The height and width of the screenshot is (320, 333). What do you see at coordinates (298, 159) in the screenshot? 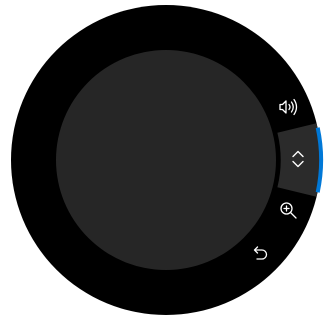
I see `menu-item-scroll` at bounding box center [298, 159].